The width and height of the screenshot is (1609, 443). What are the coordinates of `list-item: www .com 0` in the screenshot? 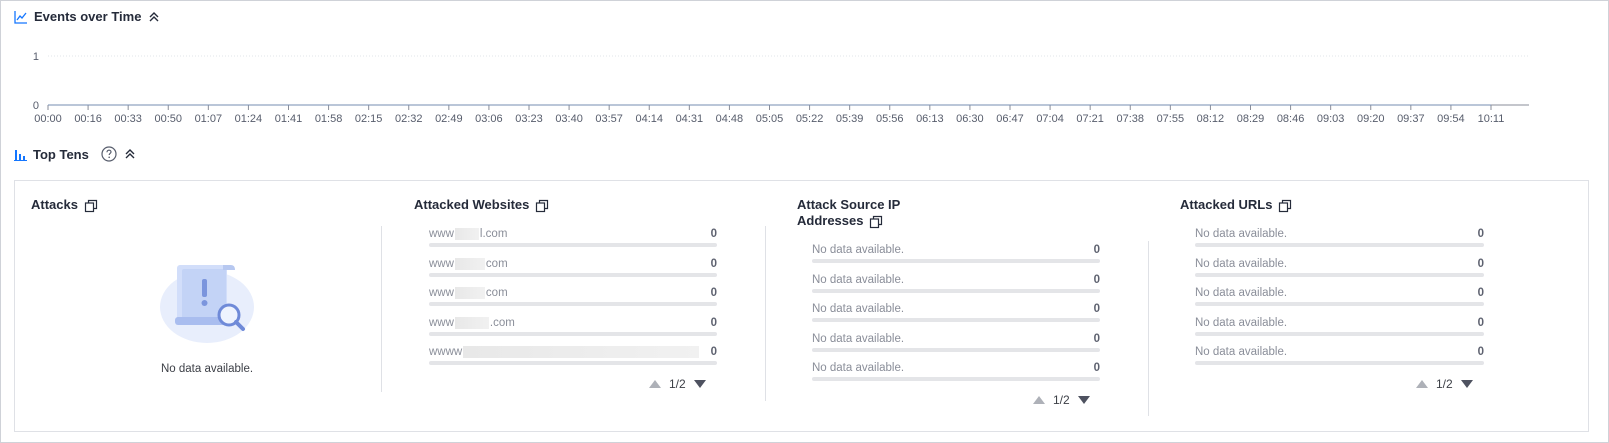 It's located at (573, 331).